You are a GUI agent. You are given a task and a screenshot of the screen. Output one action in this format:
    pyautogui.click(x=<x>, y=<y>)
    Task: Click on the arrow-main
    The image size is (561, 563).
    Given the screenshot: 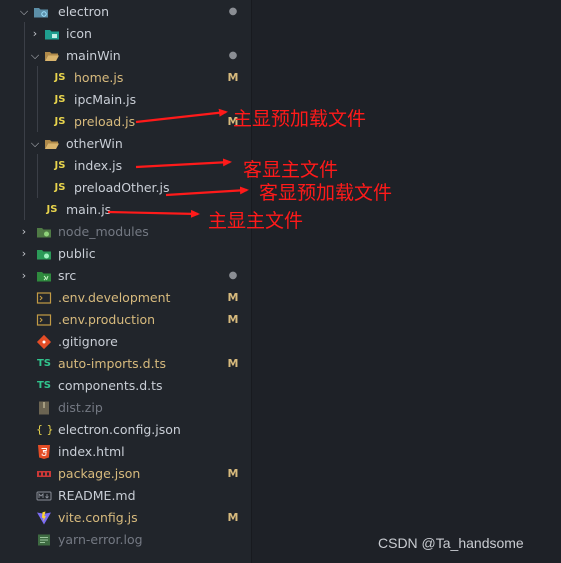 What is the action you would take?
    pyautogui.click(x=153, y=213)
    